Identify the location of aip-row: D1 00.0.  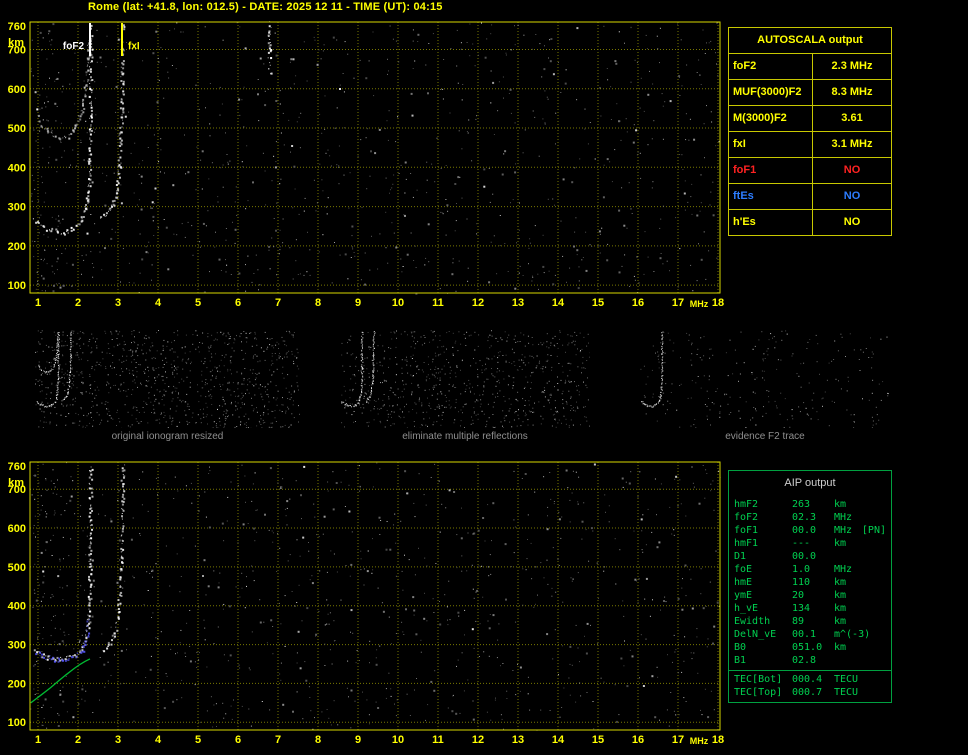
(810, 556).